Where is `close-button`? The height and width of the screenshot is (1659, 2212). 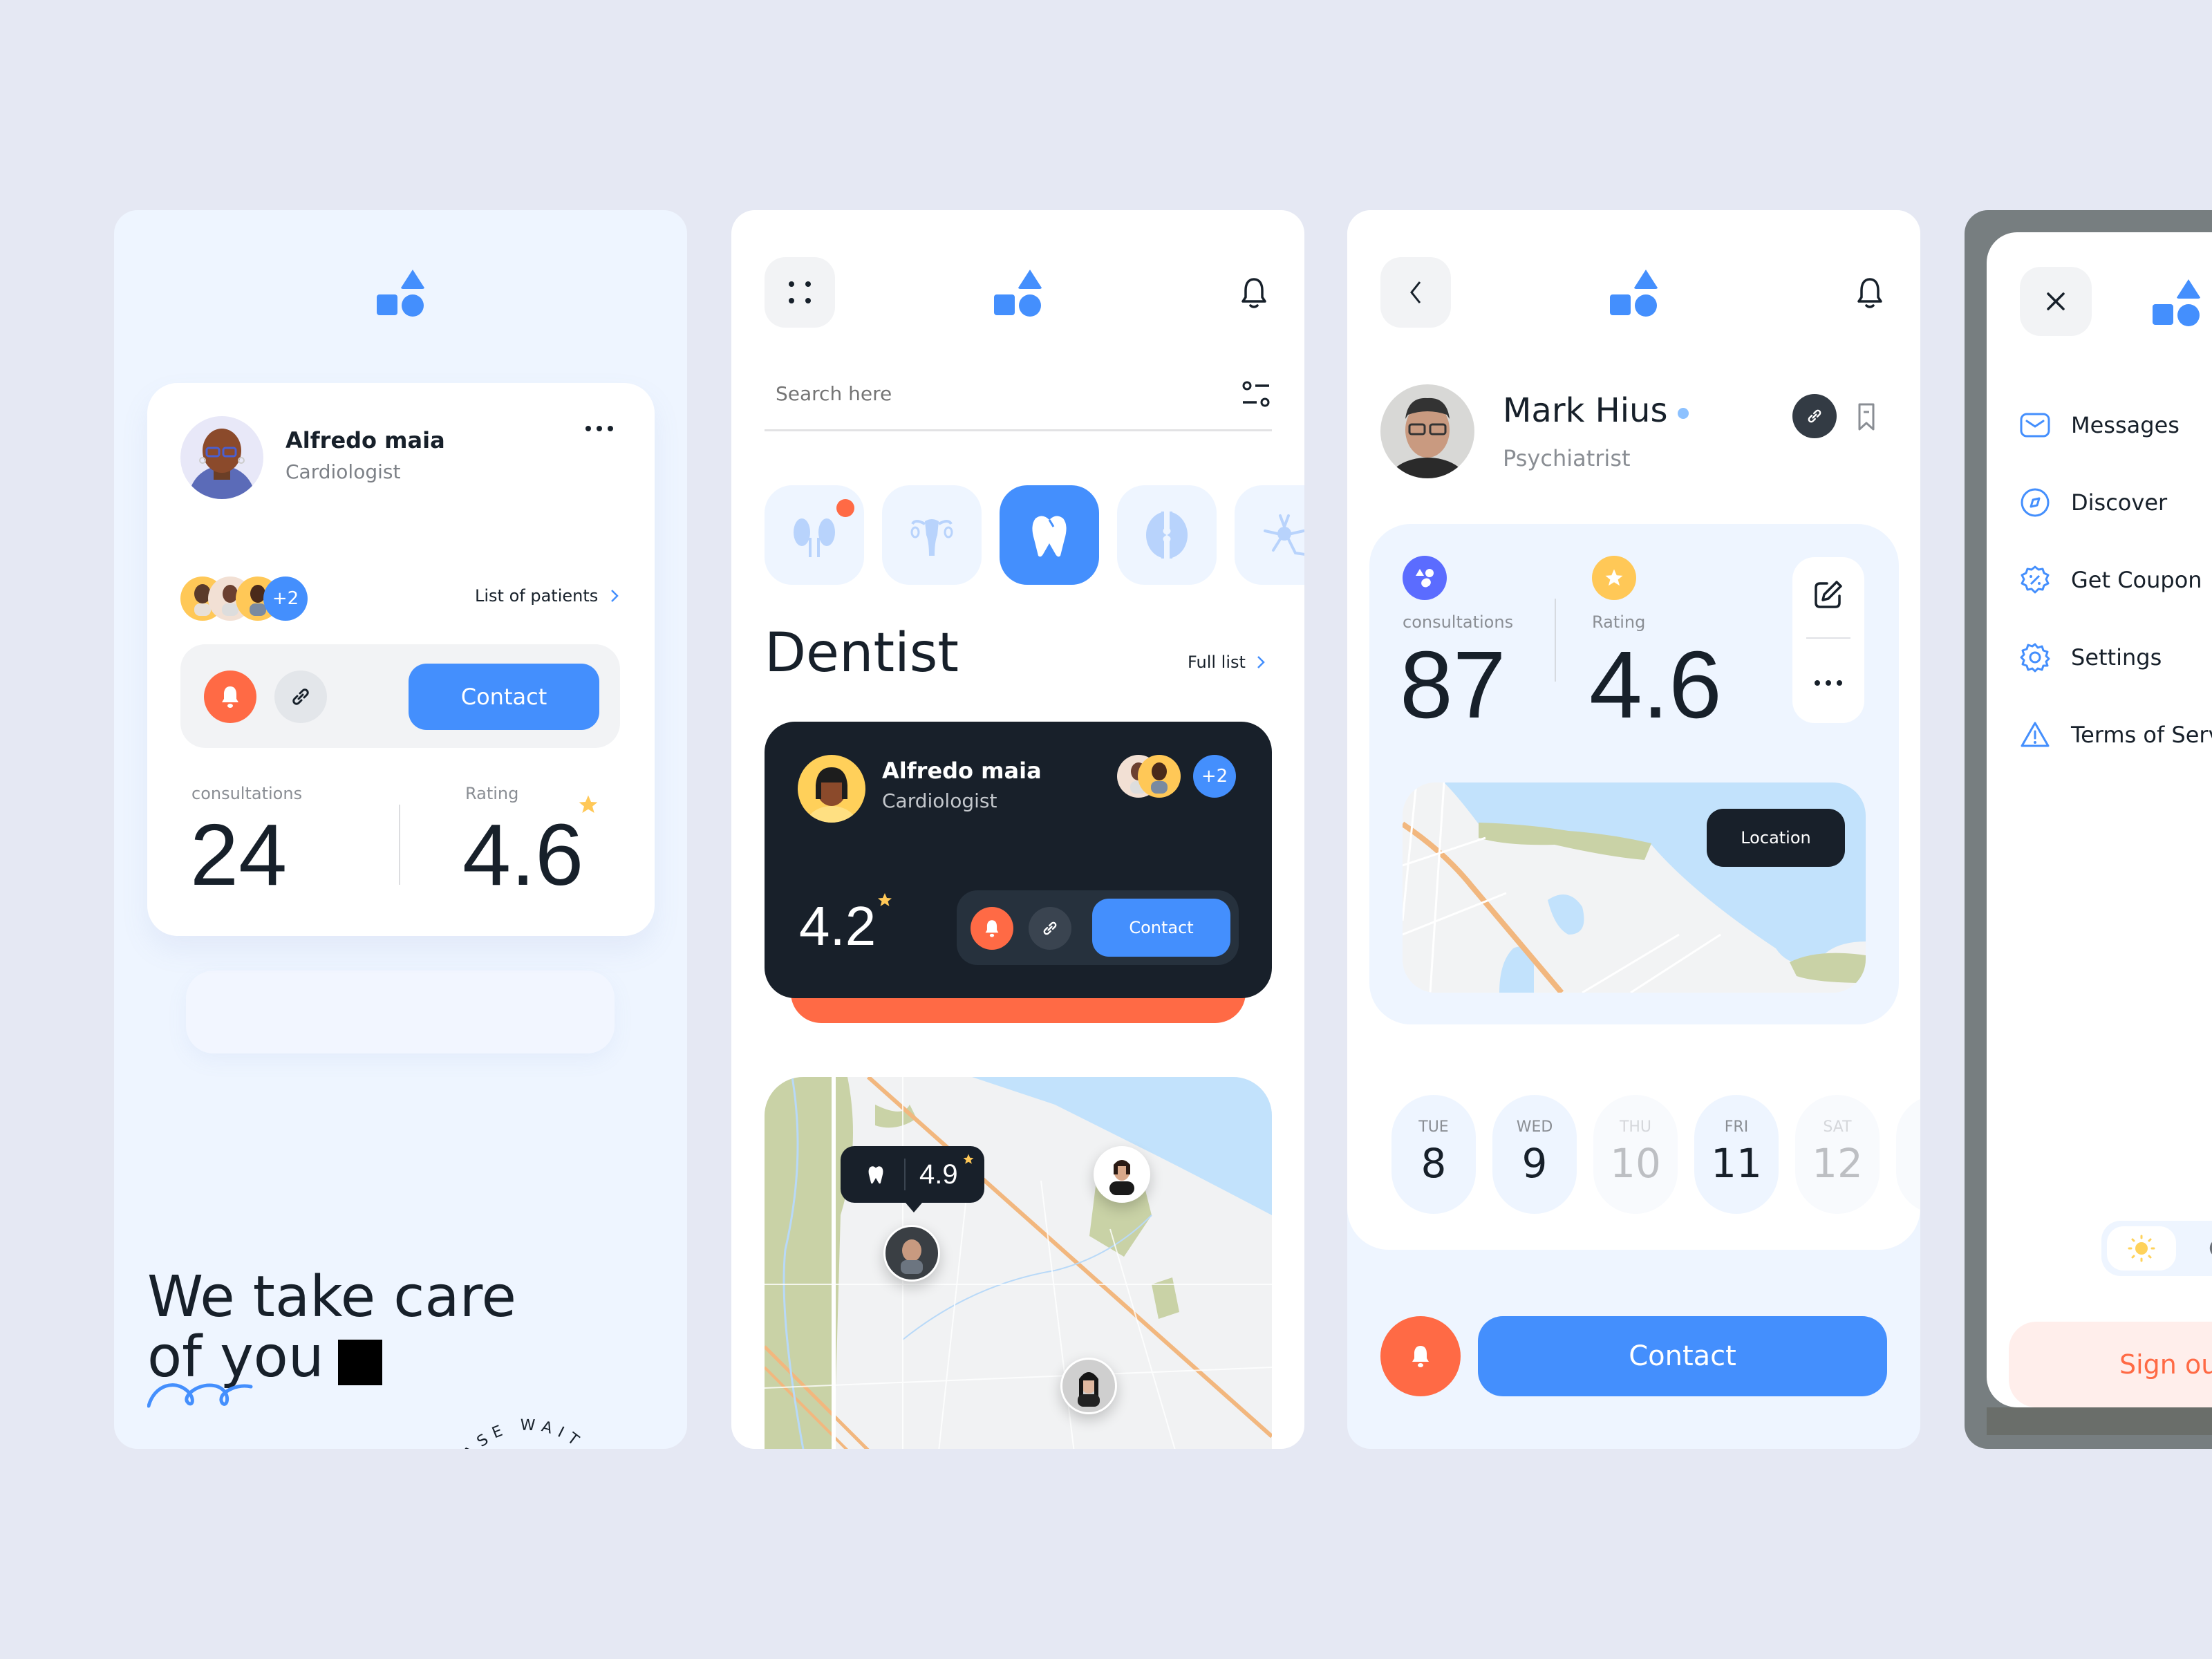 close-button is located at coordinates (2056, 301).